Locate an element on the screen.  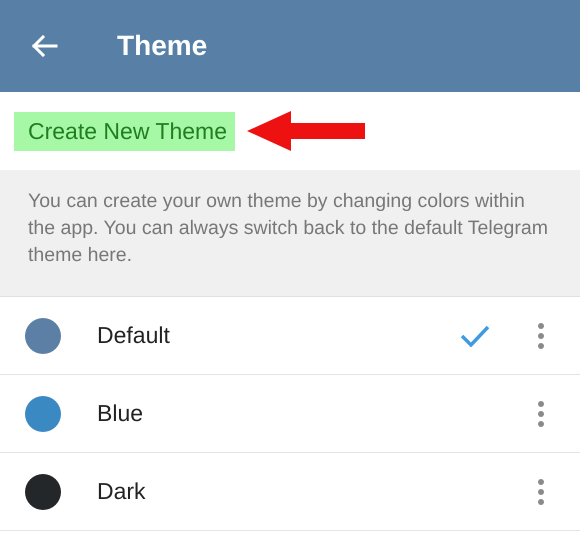
theme-name: Default is located at coordinates (134, 335).